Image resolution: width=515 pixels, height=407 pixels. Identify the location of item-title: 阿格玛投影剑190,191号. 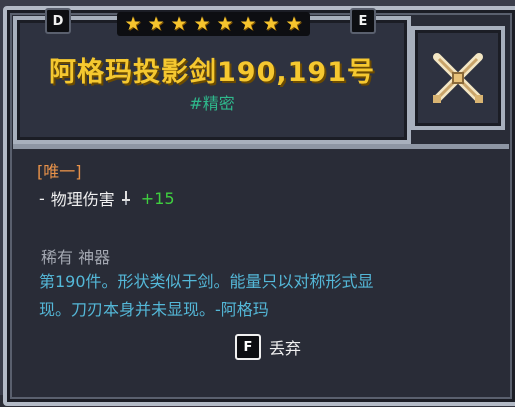
(212, 72).